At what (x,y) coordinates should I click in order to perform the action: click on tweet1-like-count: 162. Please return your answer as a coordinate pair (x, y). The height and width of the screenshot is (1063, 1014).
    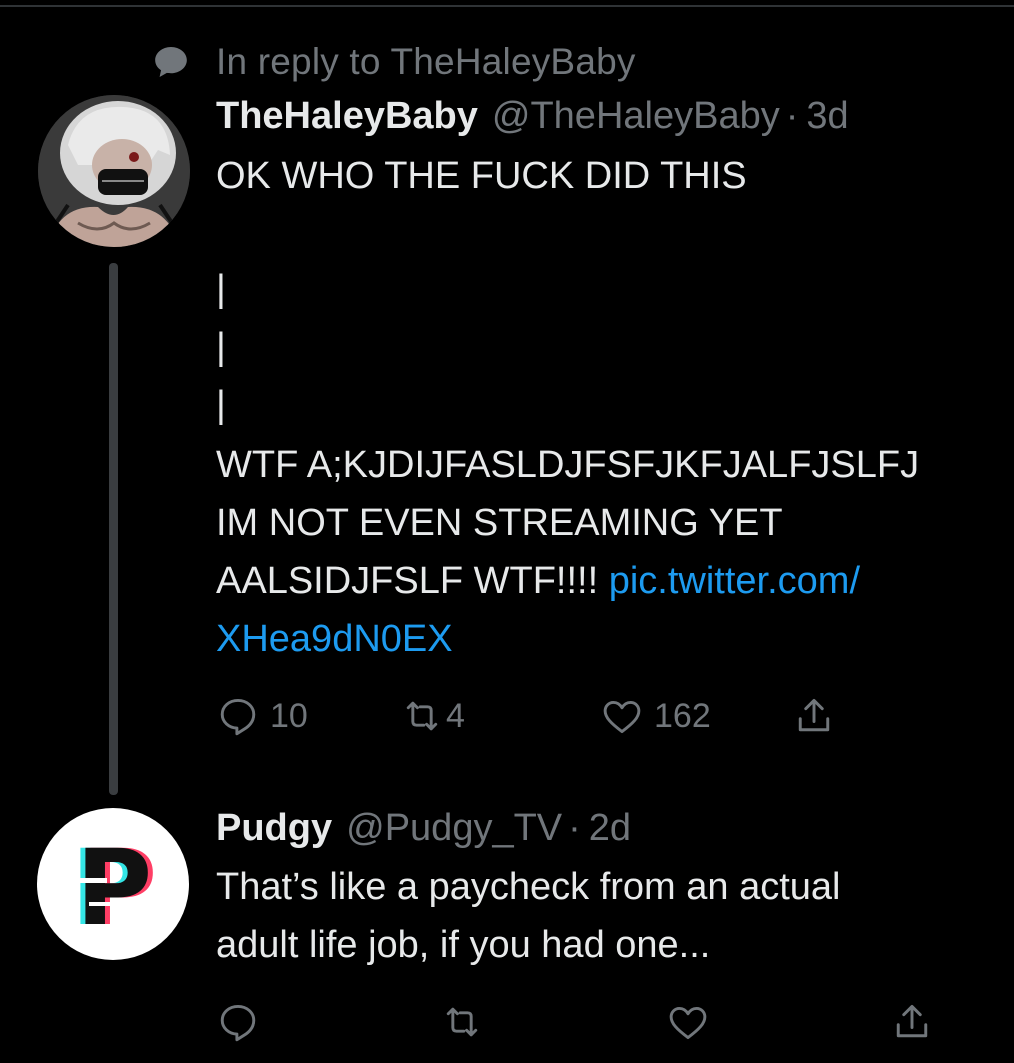
    Looking at the image, I should click on (682, 715).